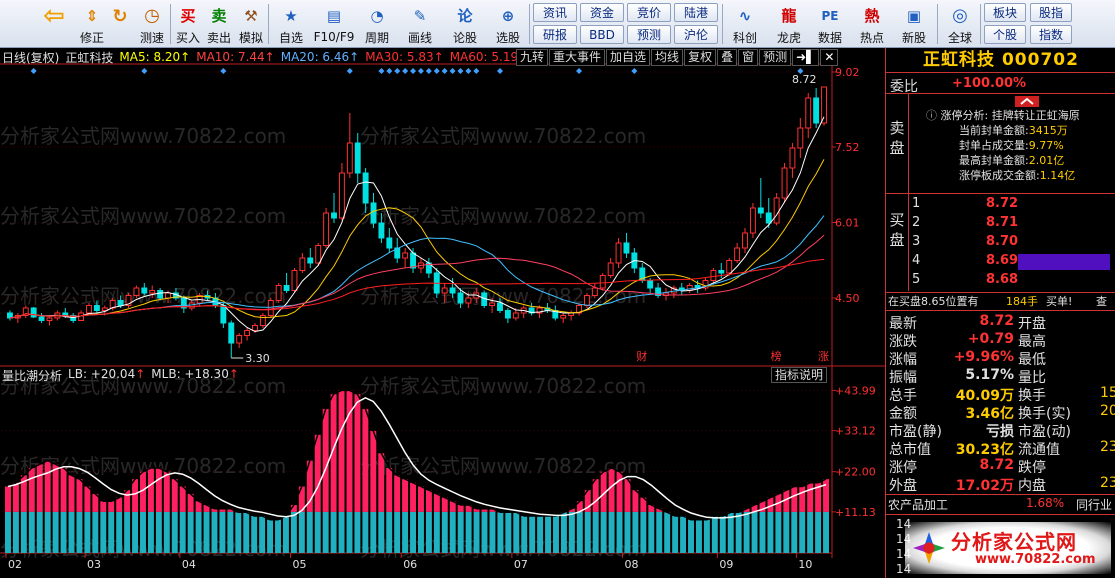 Image resolution: width=1115 pixels, height=578 pixels. Describe the element at coordinates (830, 24) in the screenshot. I see `data-button: PE 数据` at that location.